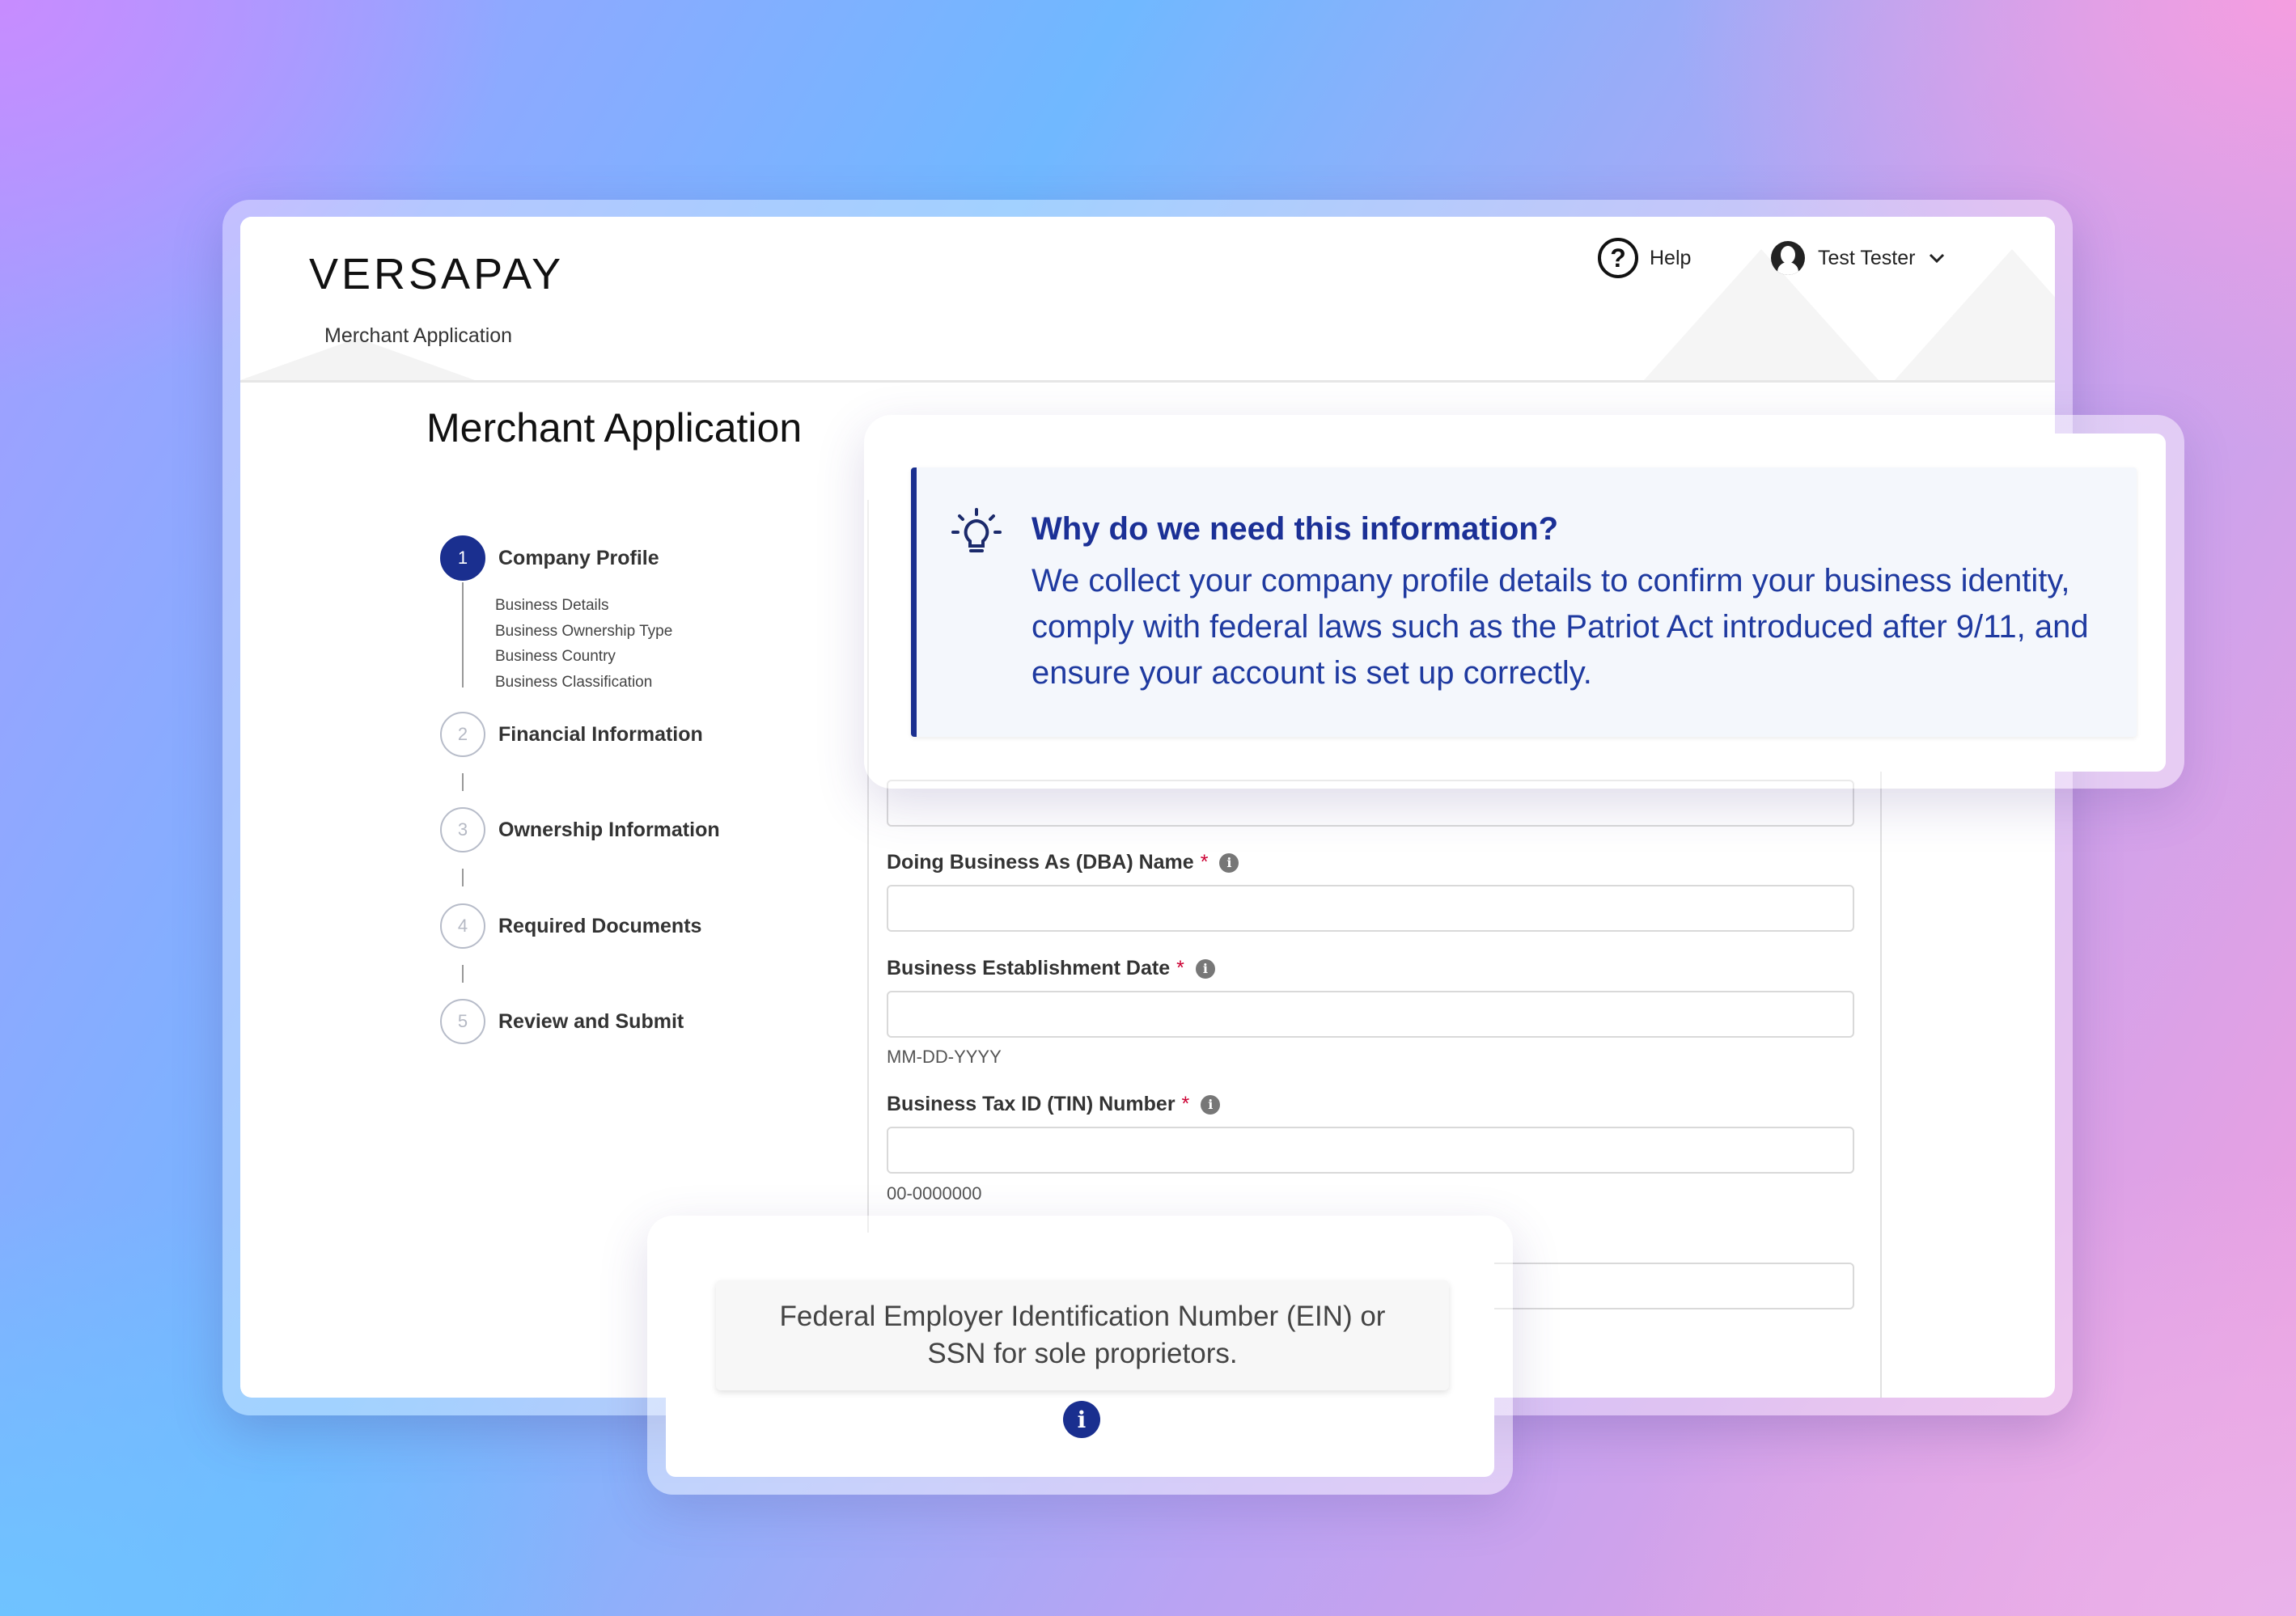  I want to click on tin-label: Business Tax ID (TIN) Number * i, so click(1054, 1104).